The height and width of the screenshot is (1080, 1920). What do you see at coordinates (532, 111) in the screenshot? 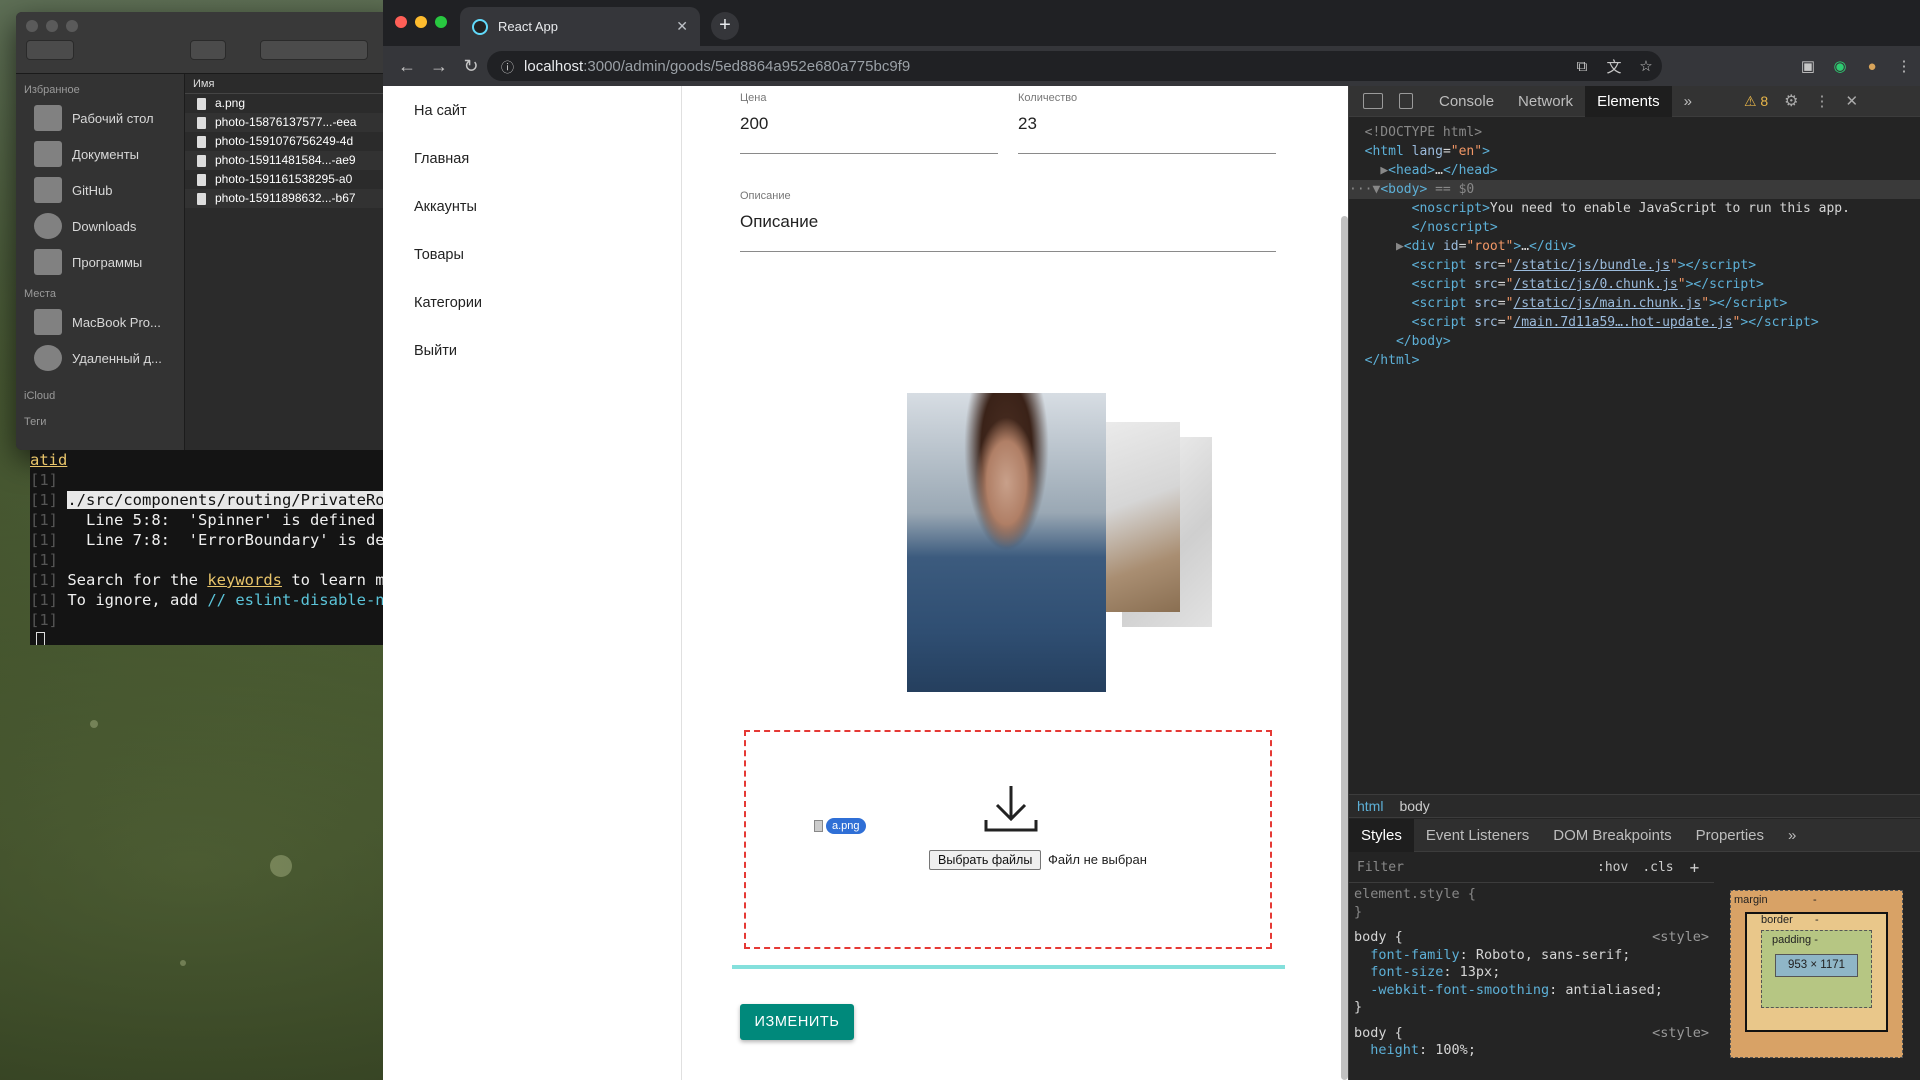
I see `nav-item-site: На сайт` at bounding box center [532, 111].